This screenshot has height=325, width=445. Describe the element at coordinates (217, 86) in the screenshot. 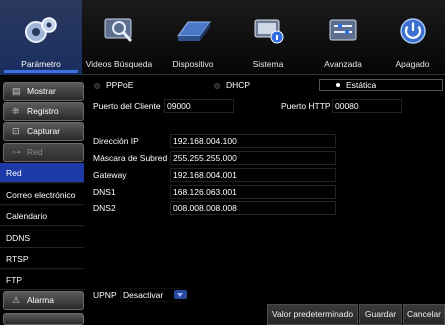

I see `radio-dhcp` at that location.